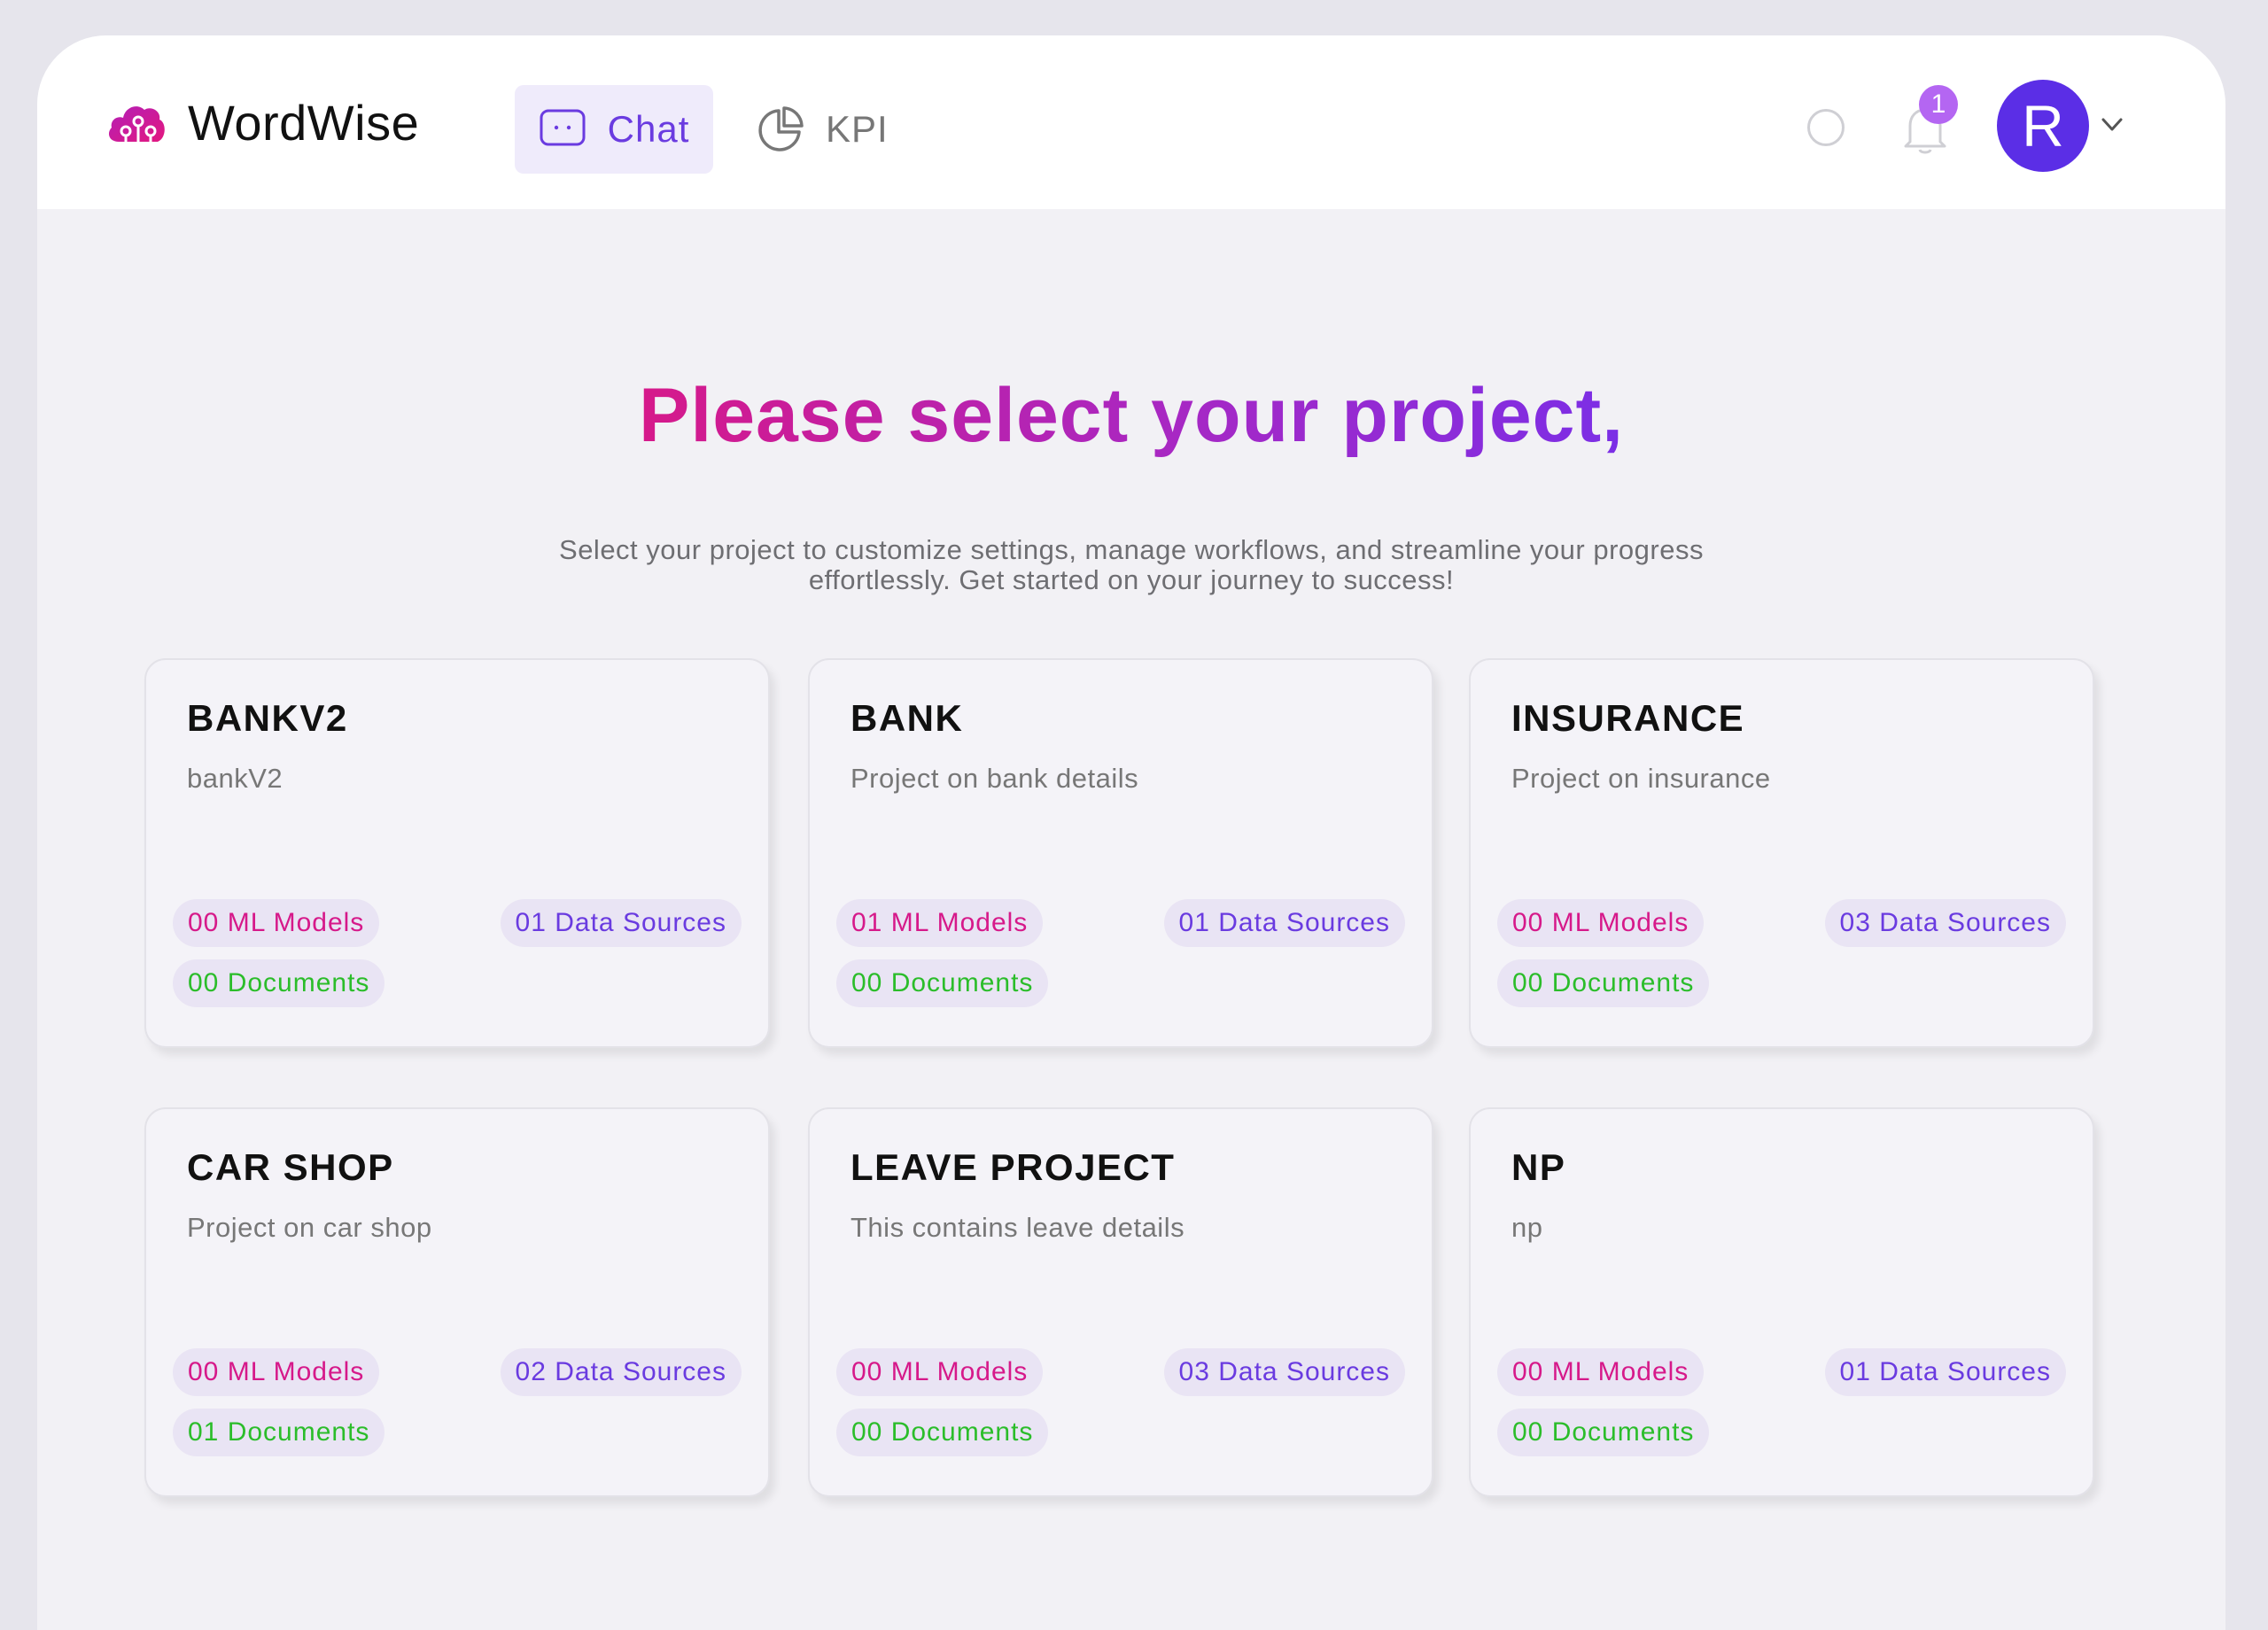 The width and height of the screenshot is (2268, 1630). What do you see at coordinates (236, 778) in the screenshot?
I see `project-description: bankV2` at bounding box center [236, 778].